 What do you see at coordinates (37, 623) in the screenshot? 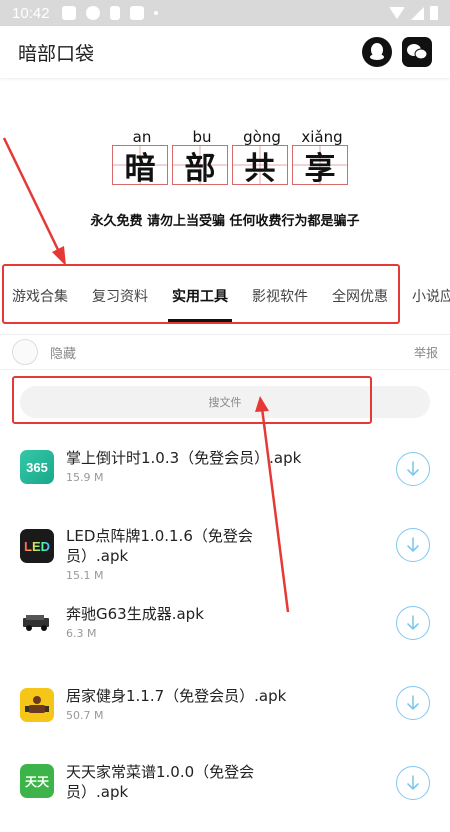
I see `car-icon` at bounding box center [37, 623].